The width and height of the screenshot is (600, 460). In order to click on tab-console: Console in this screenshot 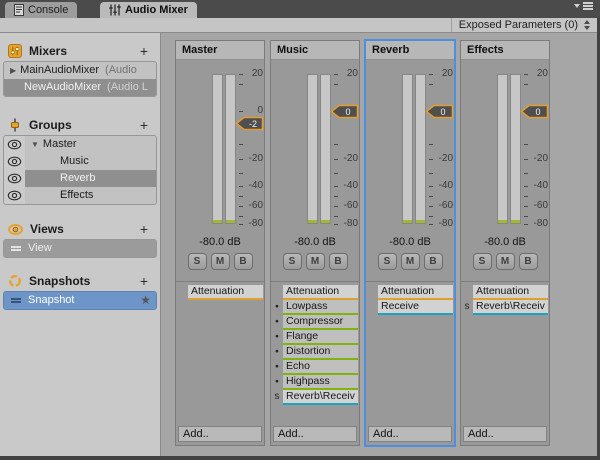, I will do `click(41, 10)`.